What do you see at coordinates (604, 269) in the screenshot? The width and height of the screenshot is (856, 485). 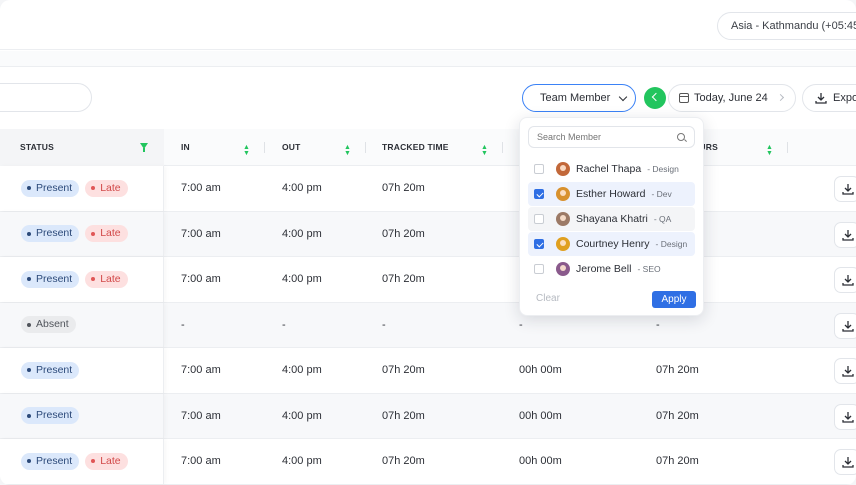 I see `member-name: Jerome Bell` at bounding box center [604, 269].